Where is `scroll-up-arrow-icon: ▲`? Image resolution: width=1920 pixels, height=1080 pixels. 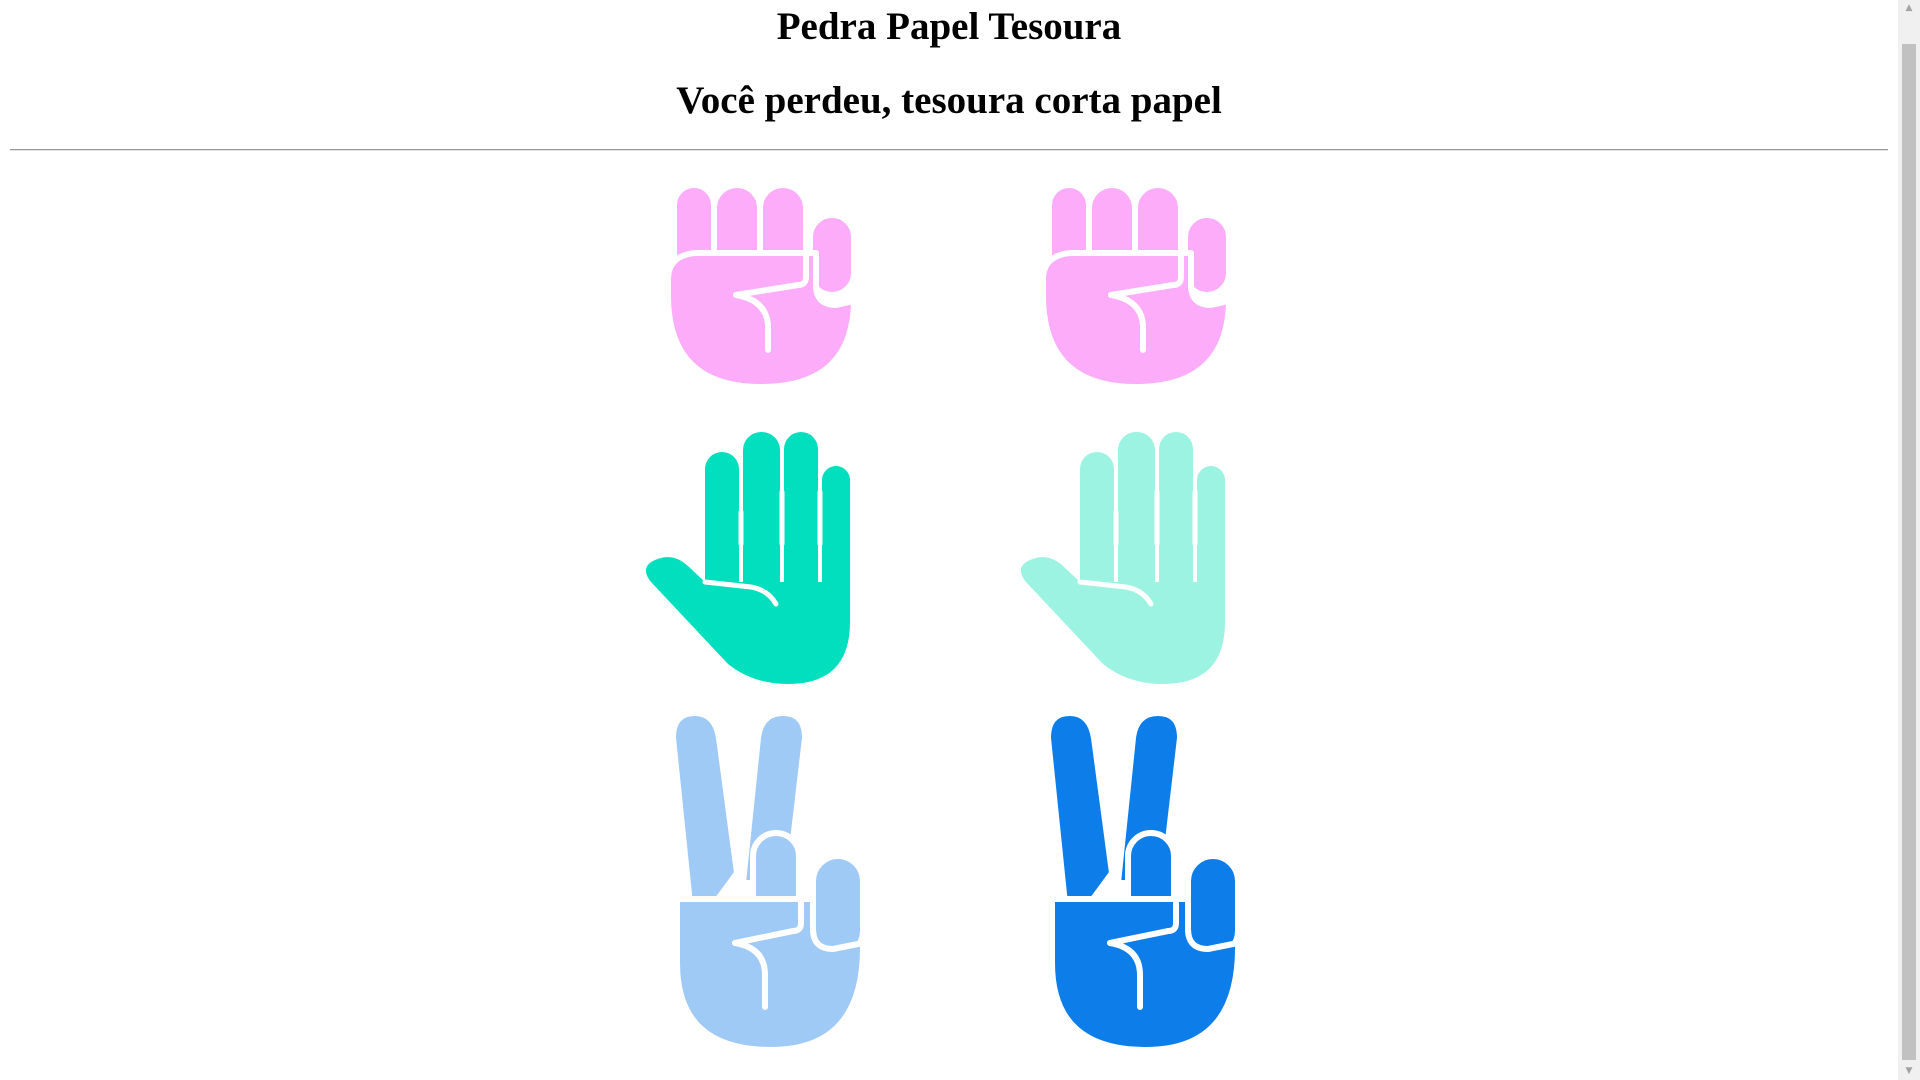 scroll-up-arrow-icon: ▲ is located at coordinates (1909, 8).